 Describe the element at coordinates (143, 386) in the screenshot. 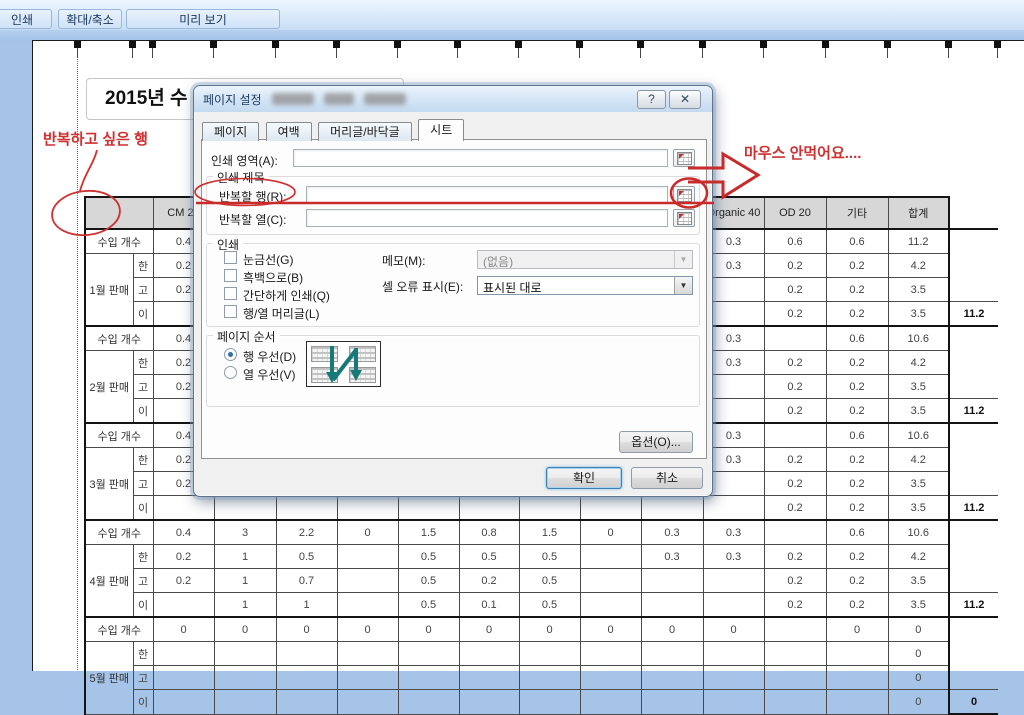

I see `sub-label-cell: 고` at that location.